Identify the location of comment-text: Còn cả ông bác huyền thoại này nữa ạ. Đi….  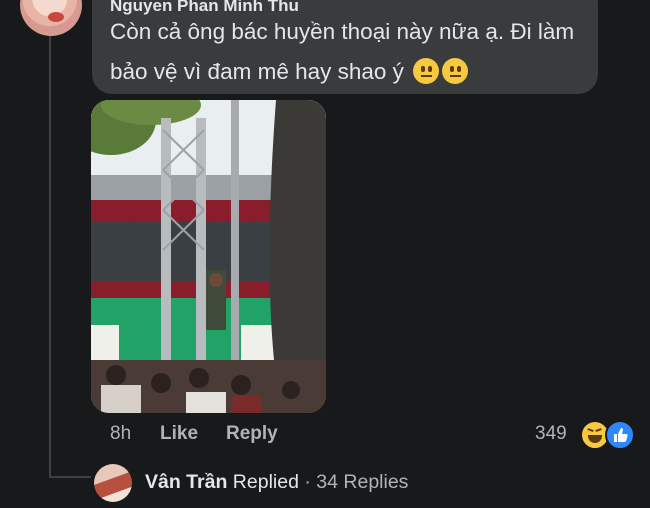
(350, 52).